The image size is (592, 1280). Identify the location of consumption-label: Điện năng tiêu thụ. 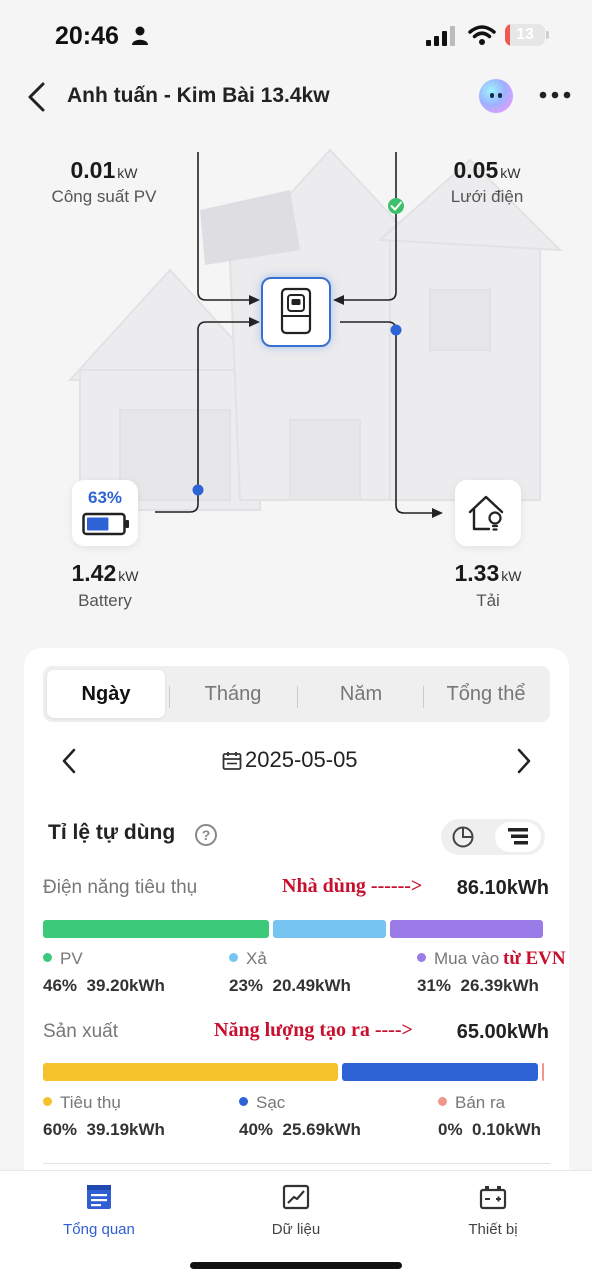
(120, 887).